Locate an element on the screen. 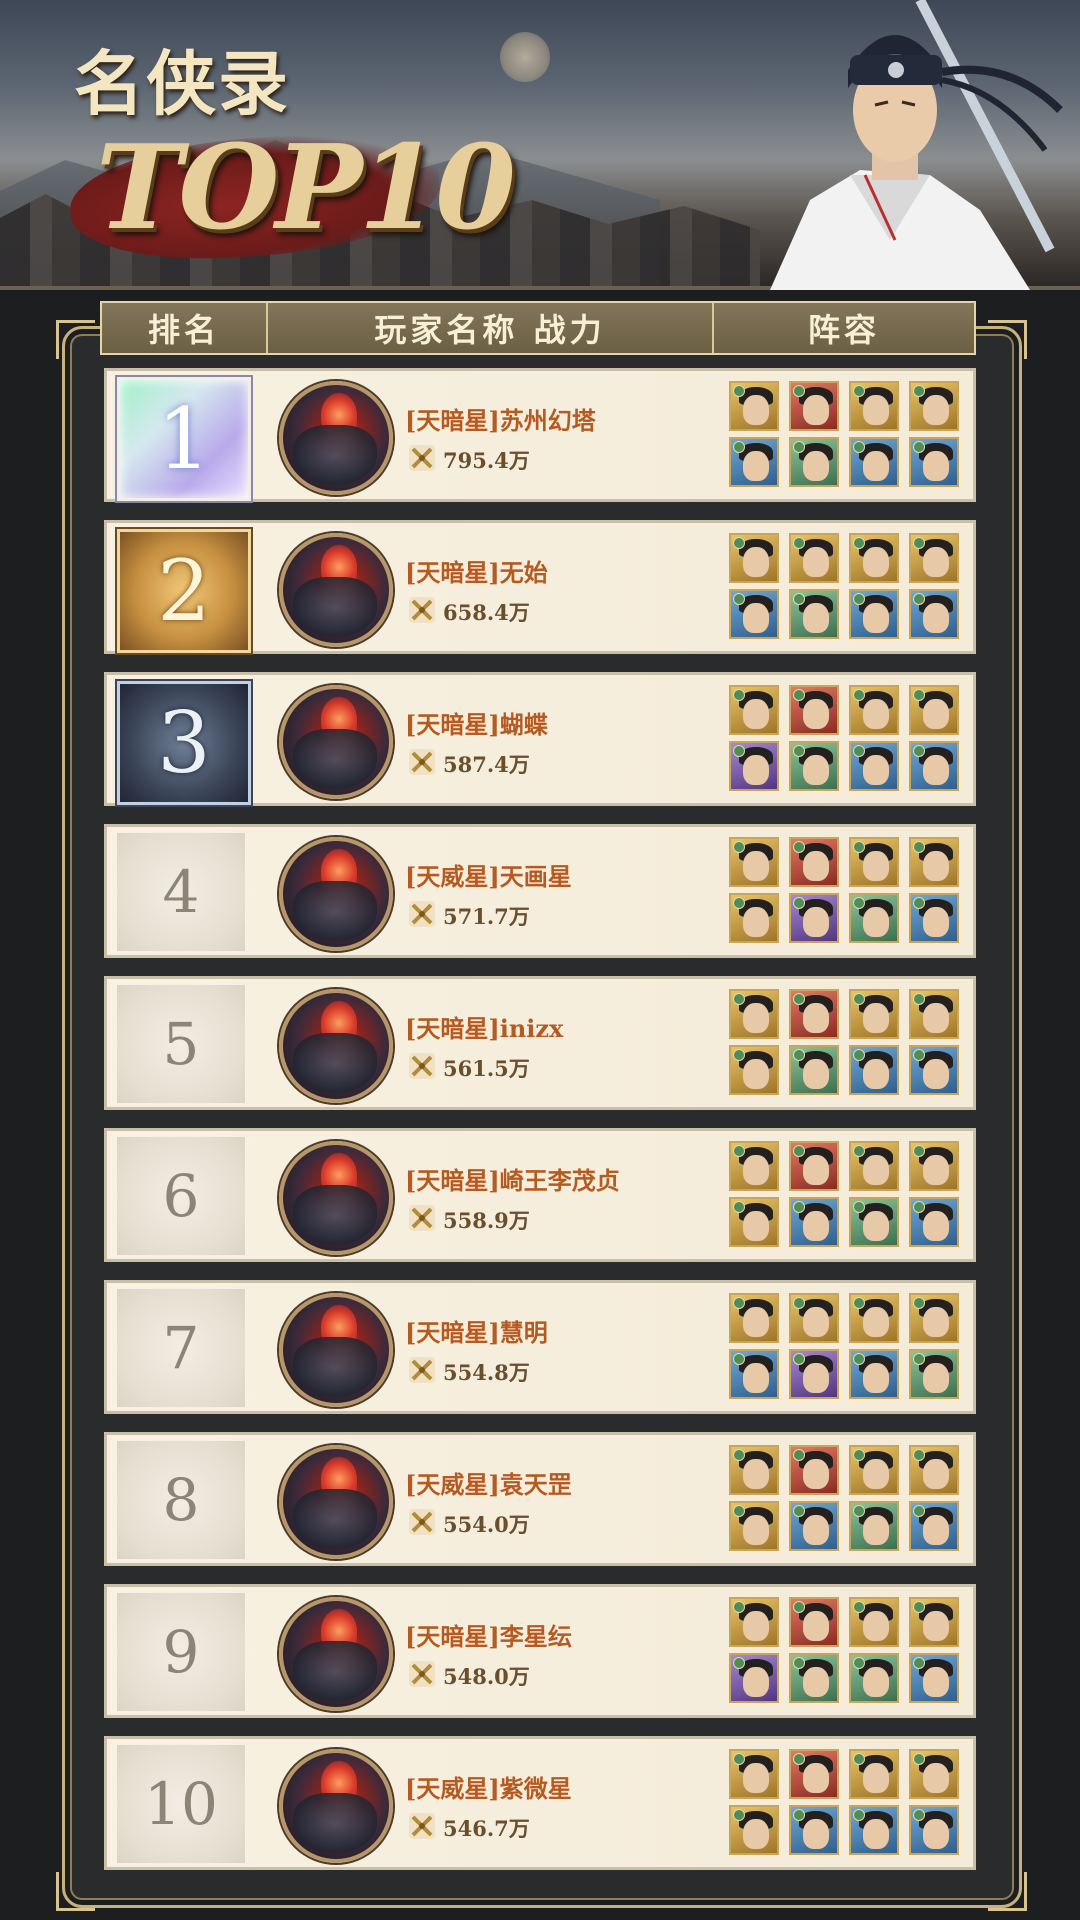 This screenshot has height=1920, width=1080. ranking-row: 4 [天威星]天画星 571.7万 is located at coordinates (540, 891).